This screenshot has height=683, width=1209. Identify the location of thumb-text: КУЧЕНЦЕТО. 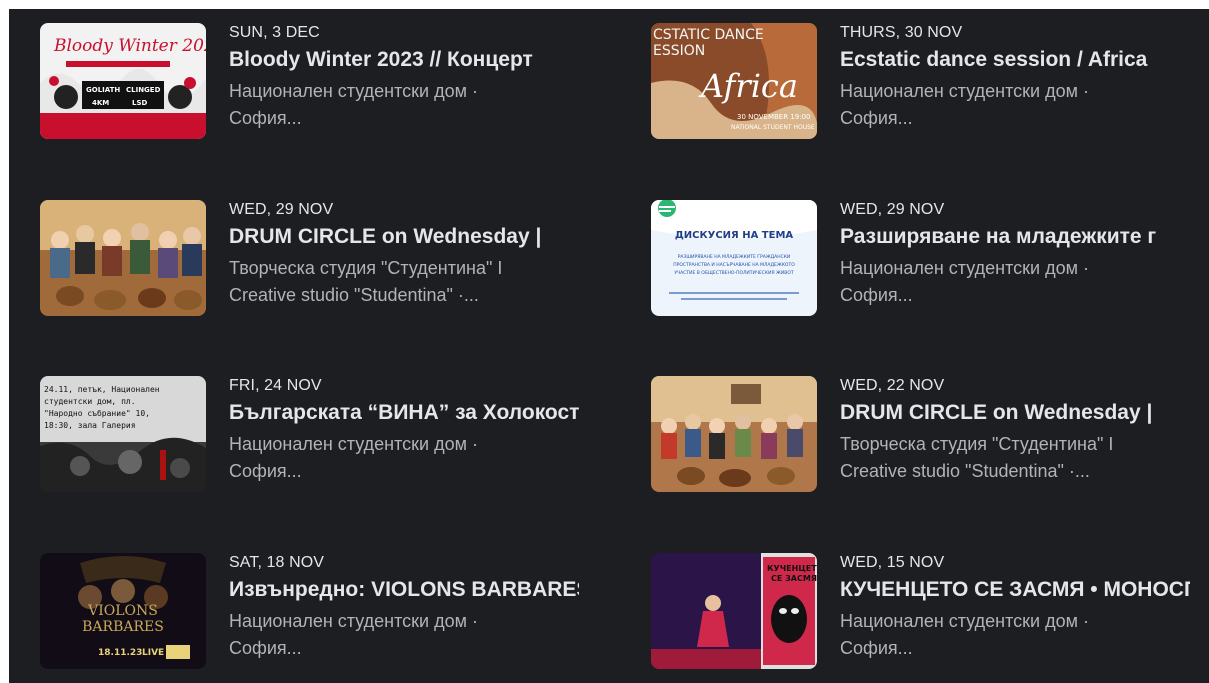
(792, 568).